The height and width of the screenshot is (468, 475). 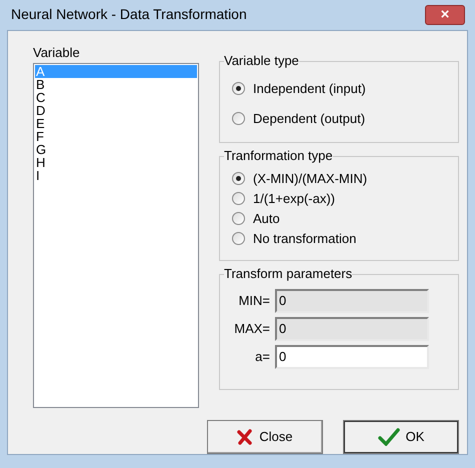 What do you see at coordinates (310, 179) in the screenshot?
I see `radio-label: (X-MIN)/(MAX-MIN)` at bounding box center [310, 179].